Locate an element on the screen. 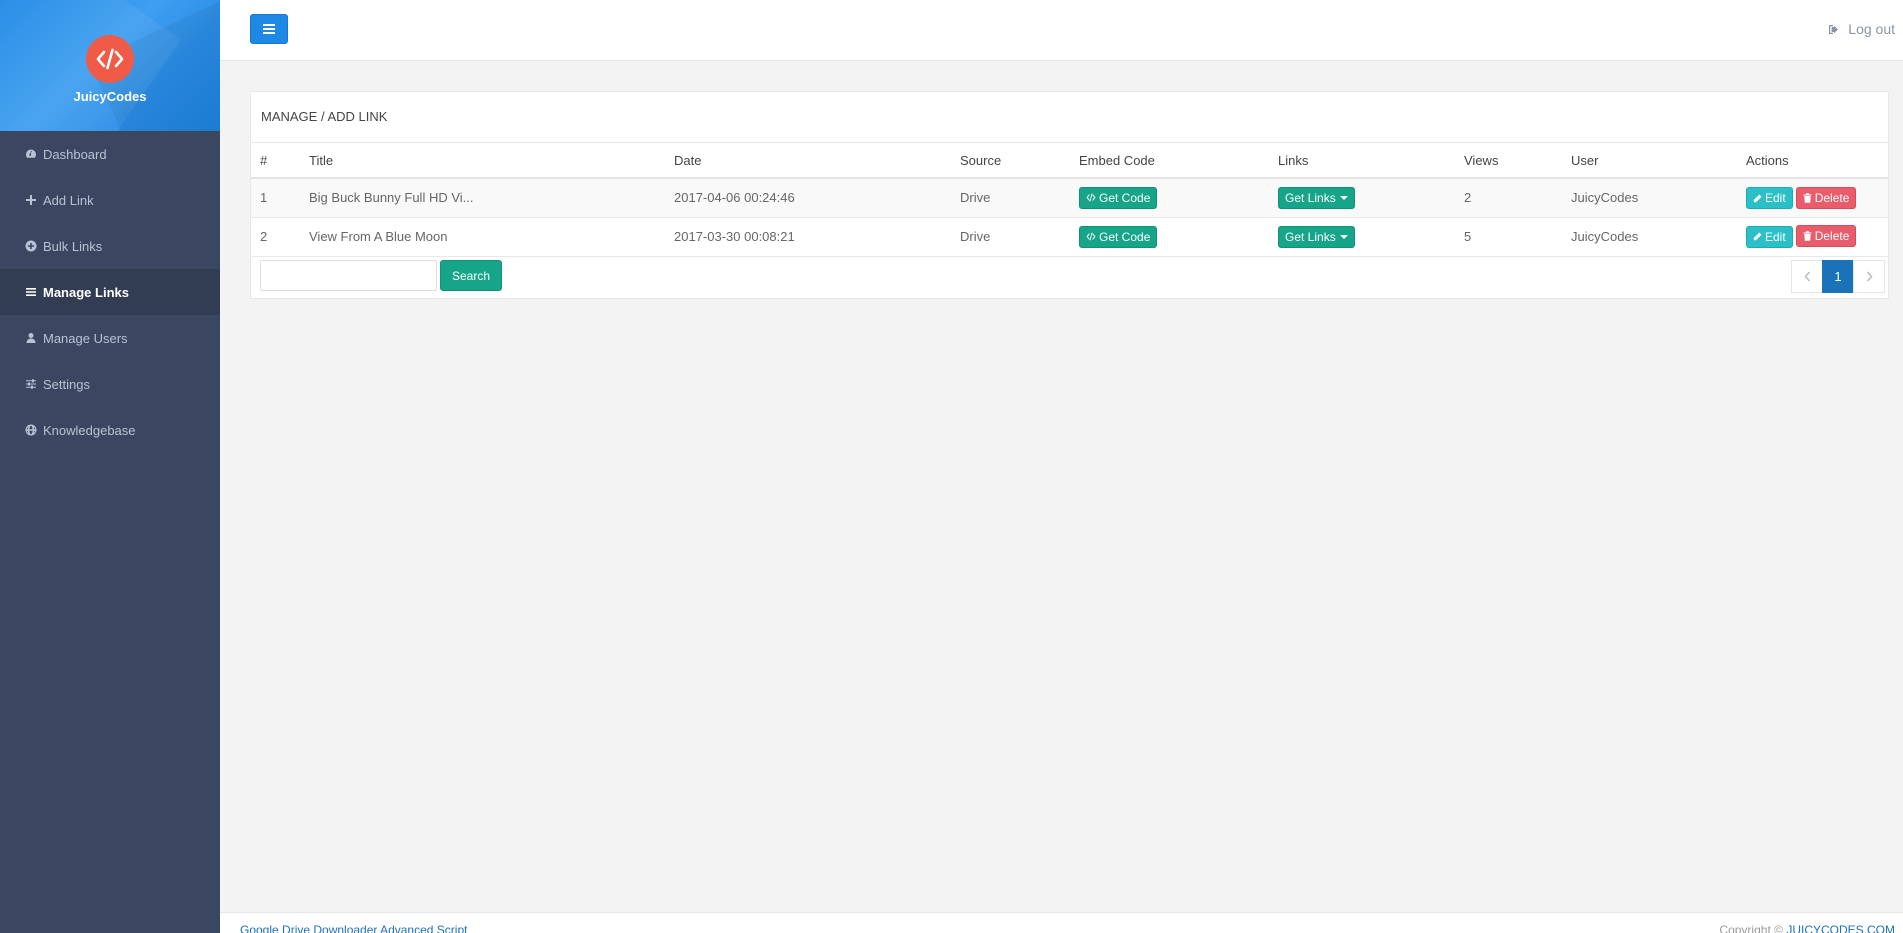 The image size is (1903, 933). cell-date: 2017-04-06 00:24:46 is located at coordinates (808, 198).